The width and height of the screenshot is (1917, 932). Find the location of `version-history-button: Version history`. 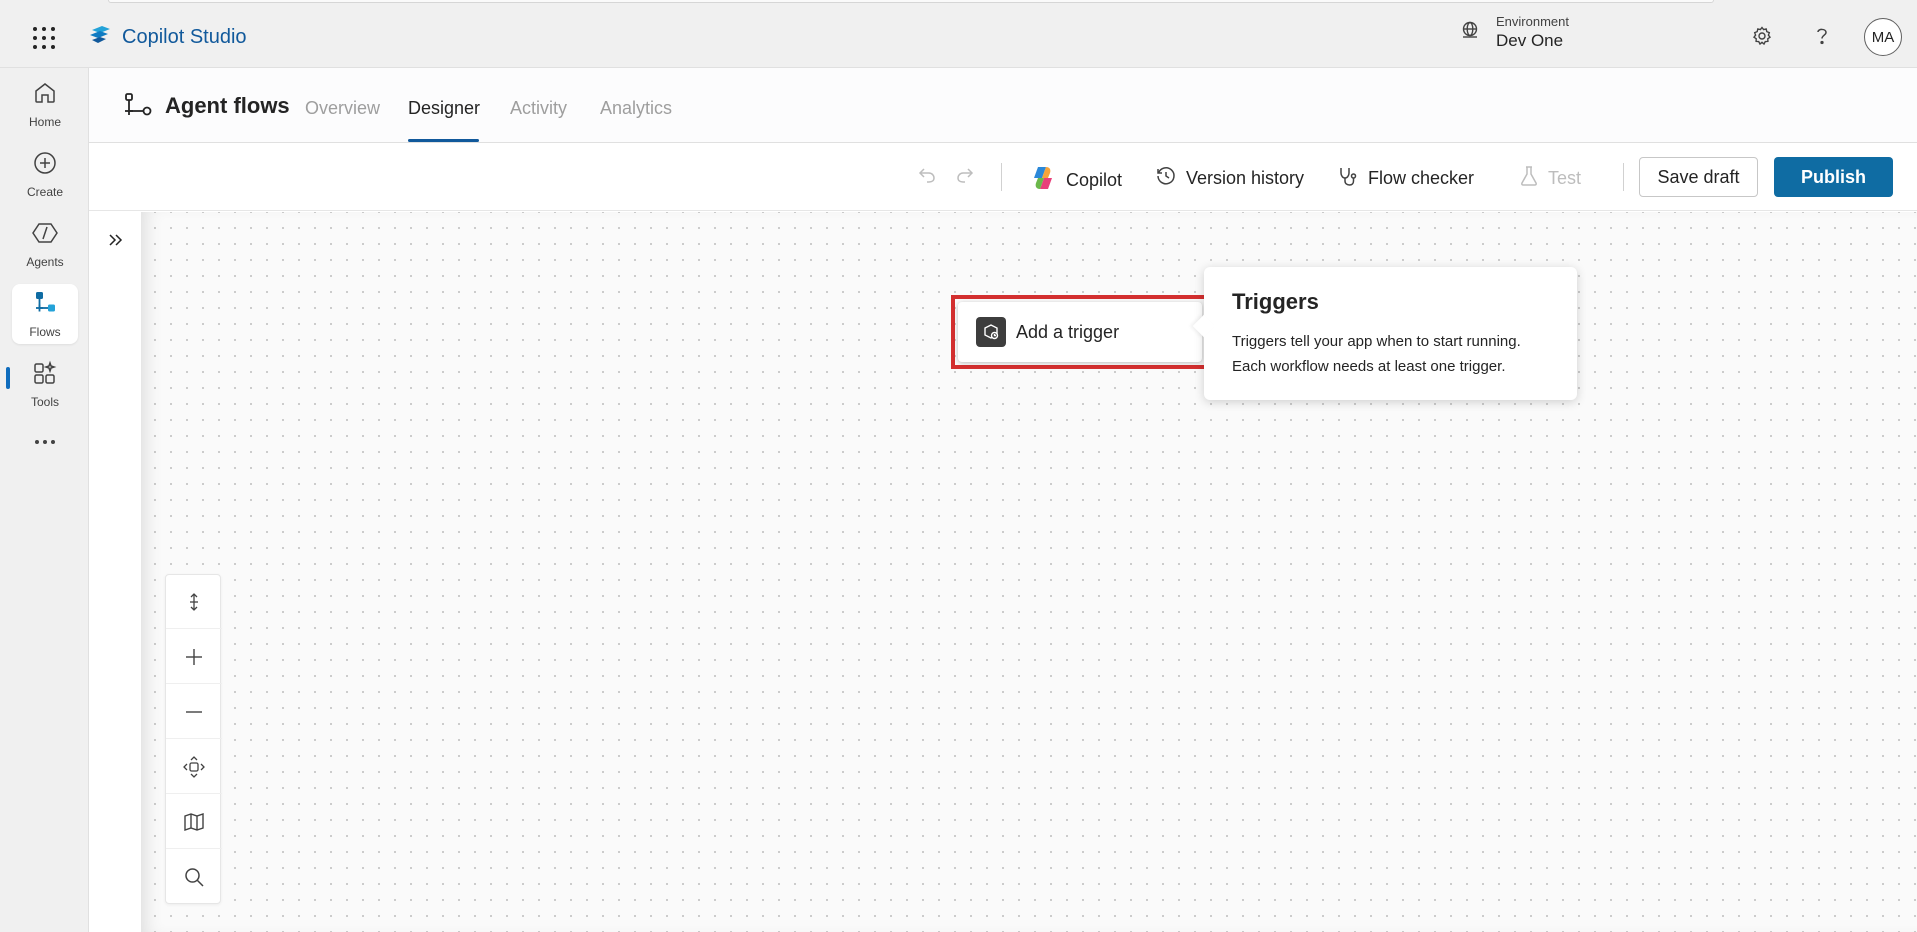

version-history-button: Version history is located at coordinates (1229, 178).